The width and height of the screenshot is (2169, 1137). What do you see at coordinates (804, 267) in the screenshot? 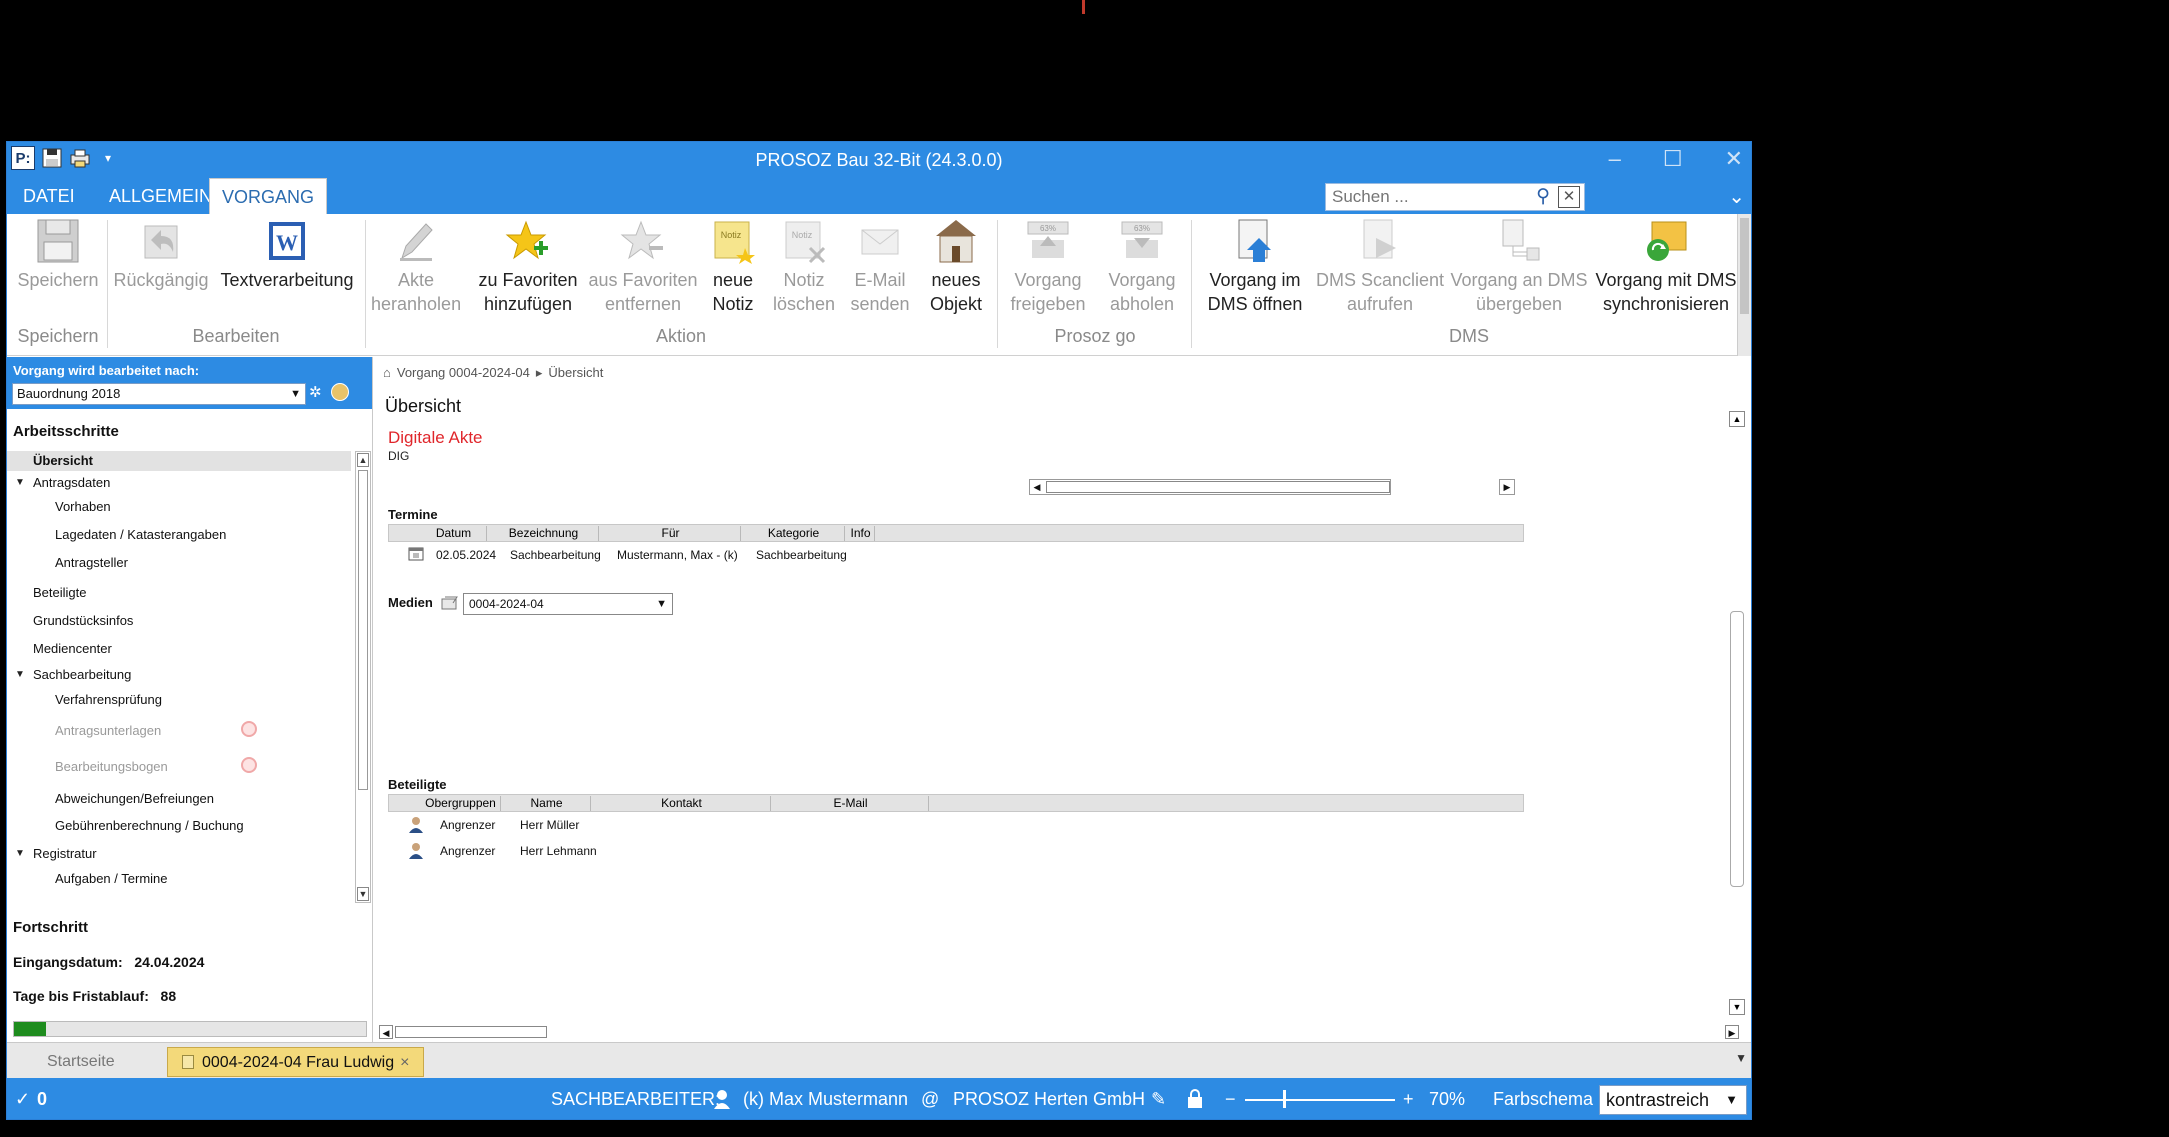
I see `notiz-loeschen-button: Notiz Notiz löschen` at bounding box center [804, 267].